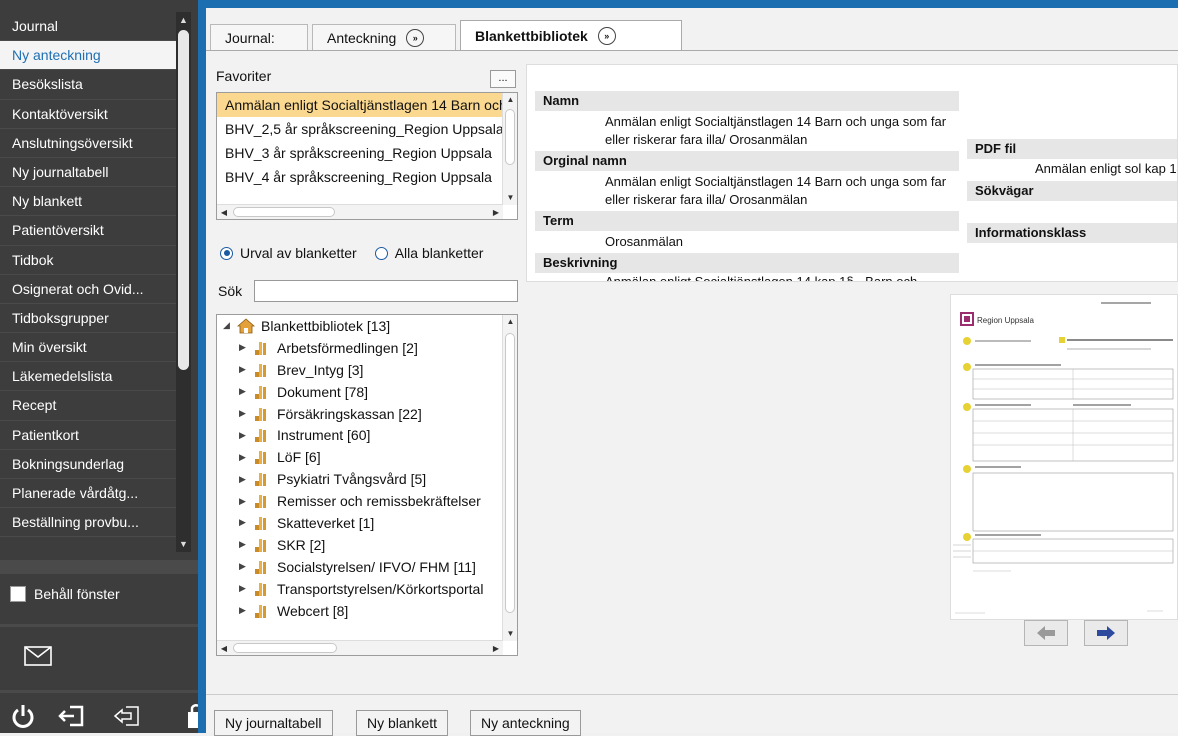 This screenshot has width=1178, height=736. I want to click on sidebar-scroll-thumb, so click(183, 200).